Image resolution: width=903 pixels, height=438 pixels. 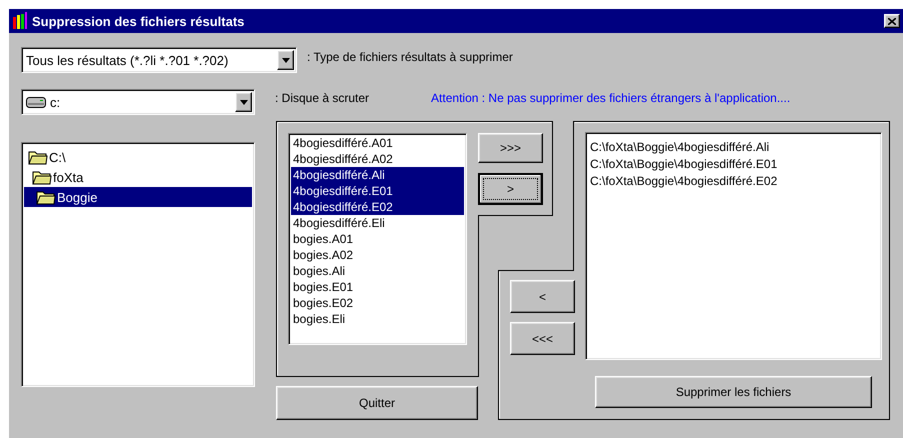 I want to click on file-path-item: C:\foXta\Boggie\4bogiesdifféré.E01, so click(x=733, y=164).